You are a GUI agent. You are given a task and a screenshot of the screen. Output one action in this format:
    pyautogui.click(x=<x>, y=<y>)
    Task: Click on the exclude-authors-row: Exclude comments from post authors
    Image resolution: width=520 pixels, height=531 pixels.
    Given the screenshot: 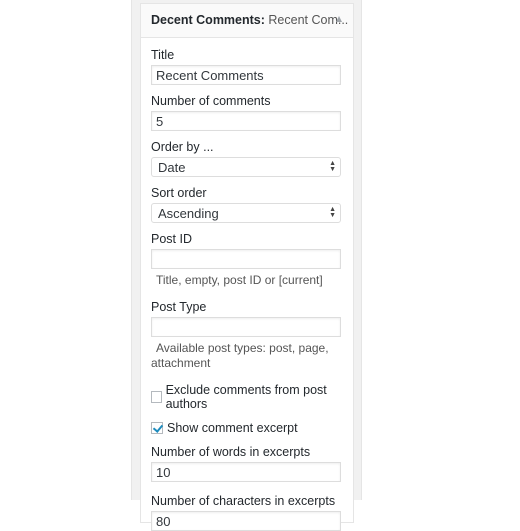 What is the action you would take?
    pyautogui.click(x=247, y=397)
    